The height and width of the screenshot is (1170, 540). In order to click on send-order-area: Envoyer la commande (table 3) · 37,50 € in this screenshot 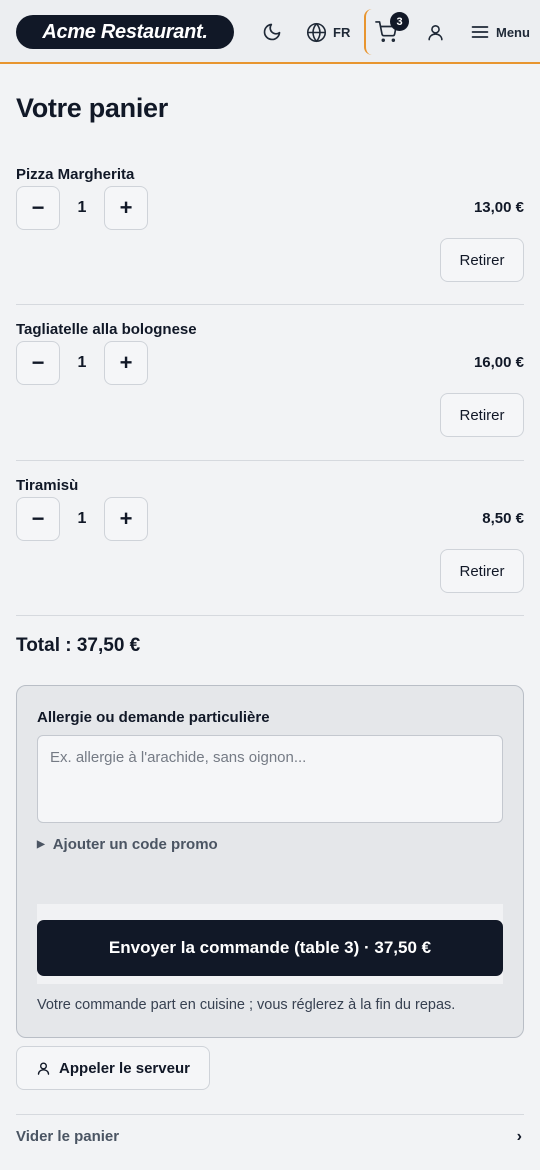, I will do `click(270, 944)`.